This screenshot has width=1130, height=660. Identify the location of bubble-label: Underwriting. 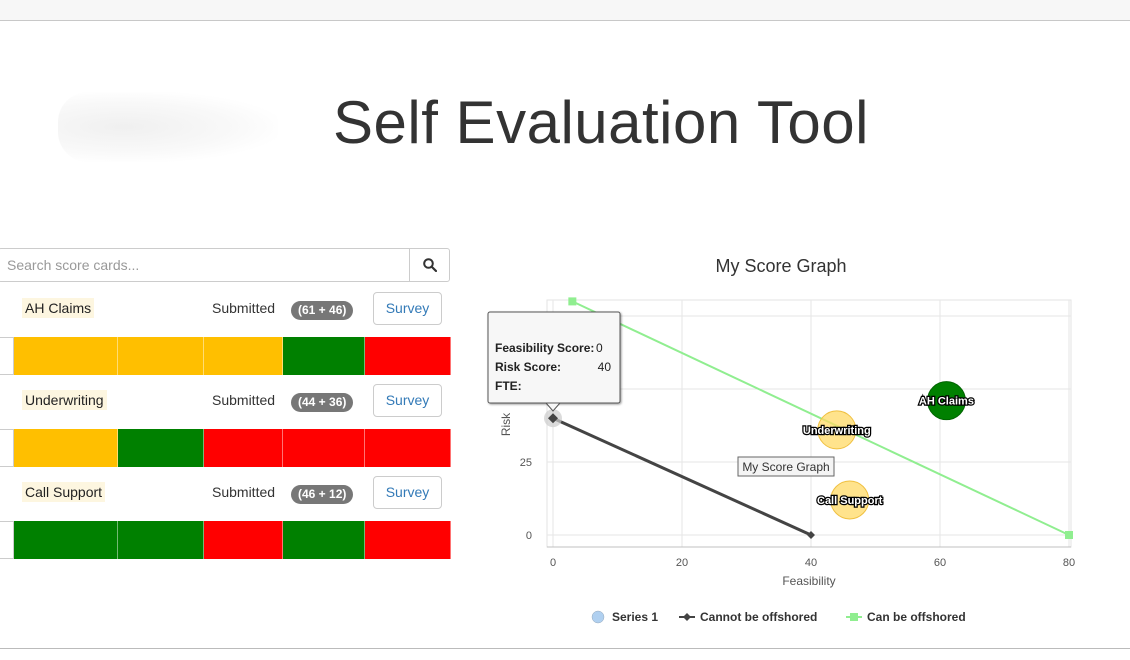
(837, 431).